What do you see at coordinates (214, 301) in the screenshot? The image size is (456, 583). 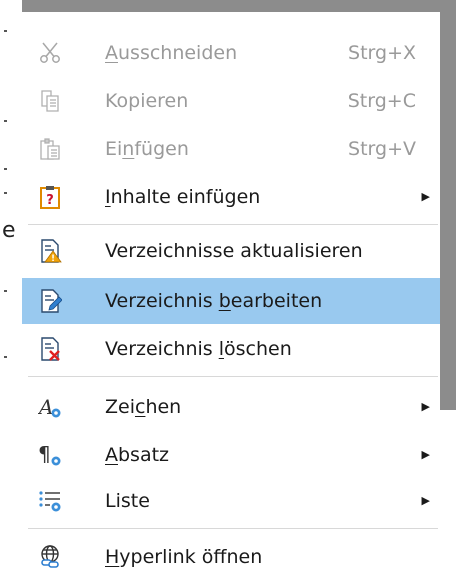 I see `menu-item-label: Verzeichnis bearbeiten` at bounding box center [214, 301].